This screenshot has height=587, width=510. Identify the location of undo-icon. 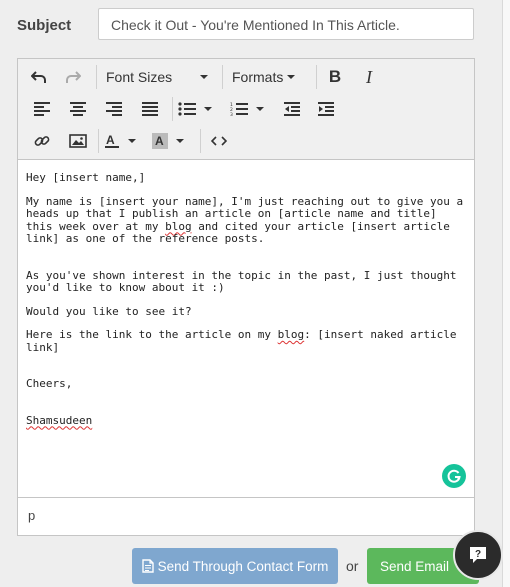
(39, 77).